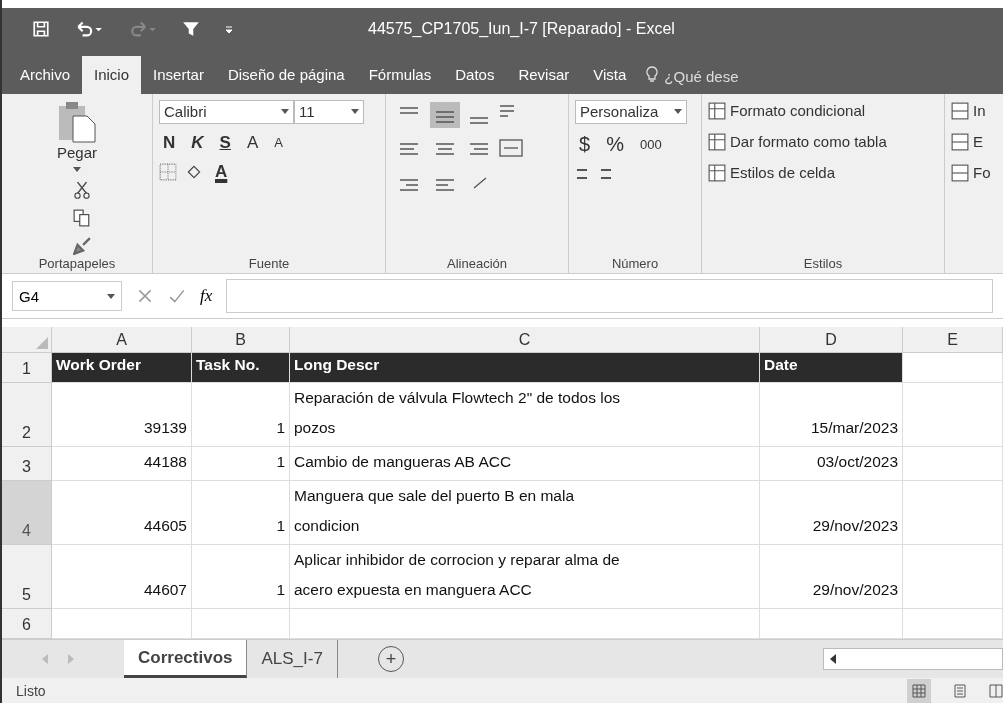 This screenshot has height=703, width=1003. I want to click on styles-menu-button: Dar formato como tabla, so click(823, 141).